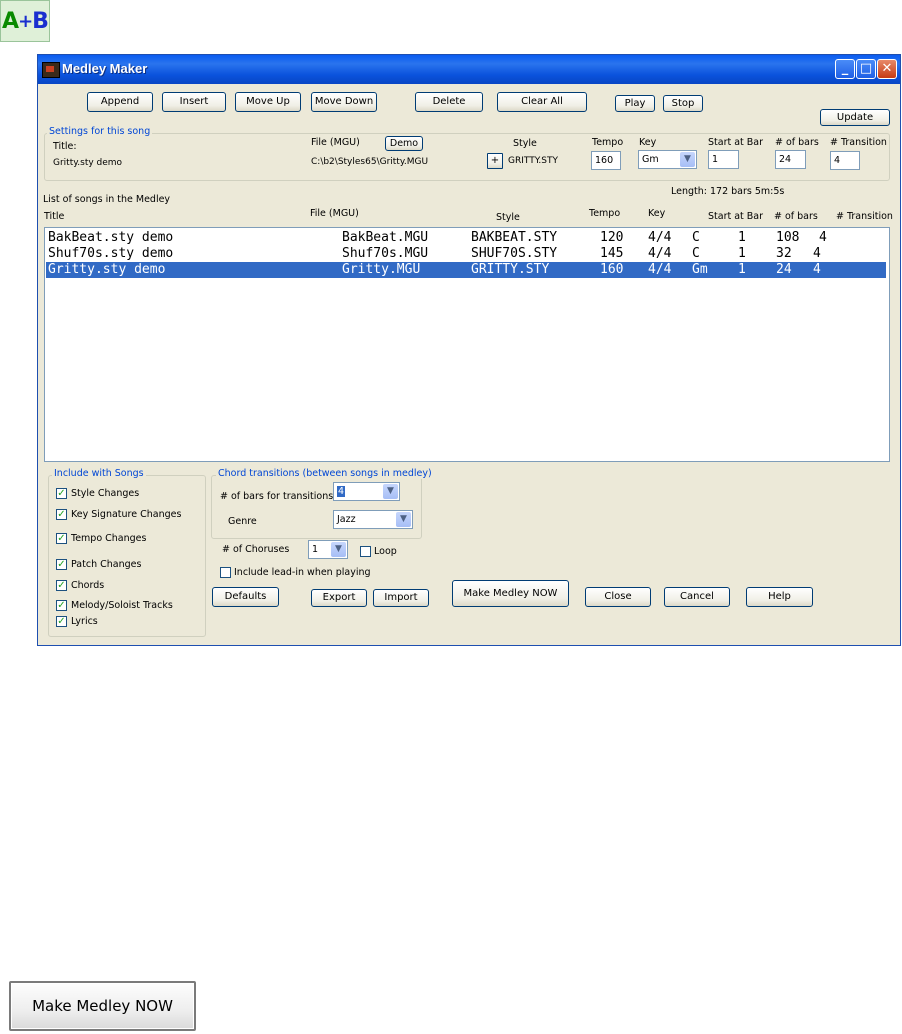 This screenshot has height=1034, width=902. What do you see at coordinates (508, 217) in the screenshot?
I see `header-style: Style` at bounding box center [508, 217].